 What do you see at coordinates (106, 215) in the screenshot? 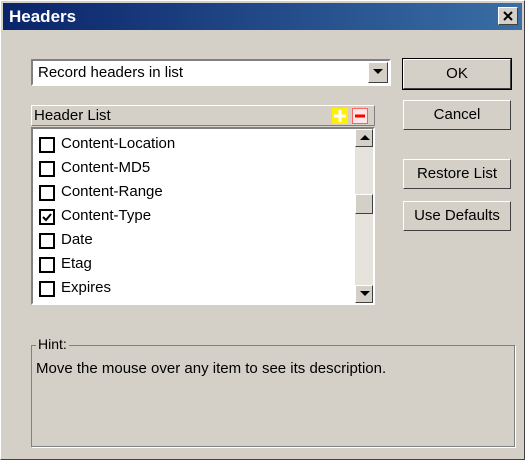
I see `list-item-label: Content-Type` at bounding box center [106, 215].